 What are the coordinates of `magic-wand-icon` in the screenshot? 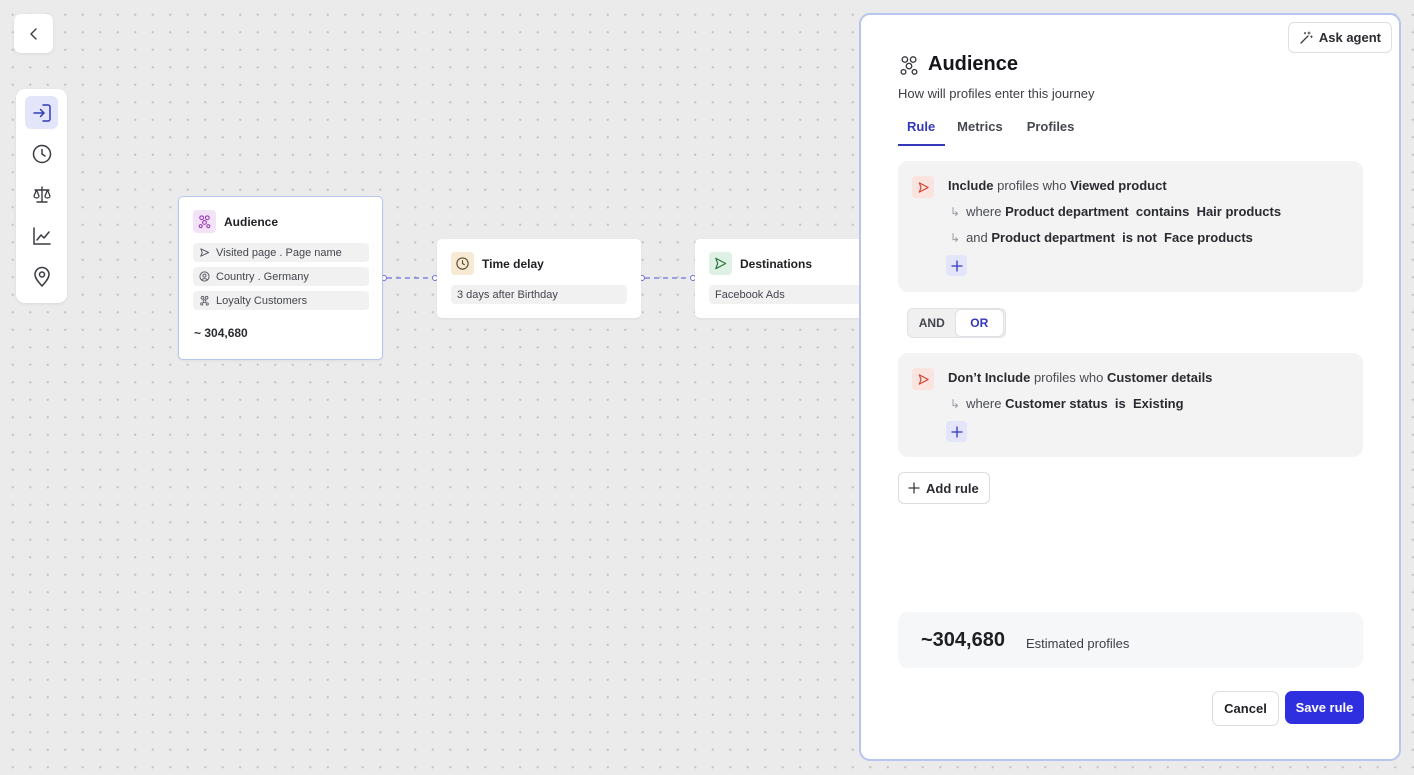 It's located at (1306, 37).